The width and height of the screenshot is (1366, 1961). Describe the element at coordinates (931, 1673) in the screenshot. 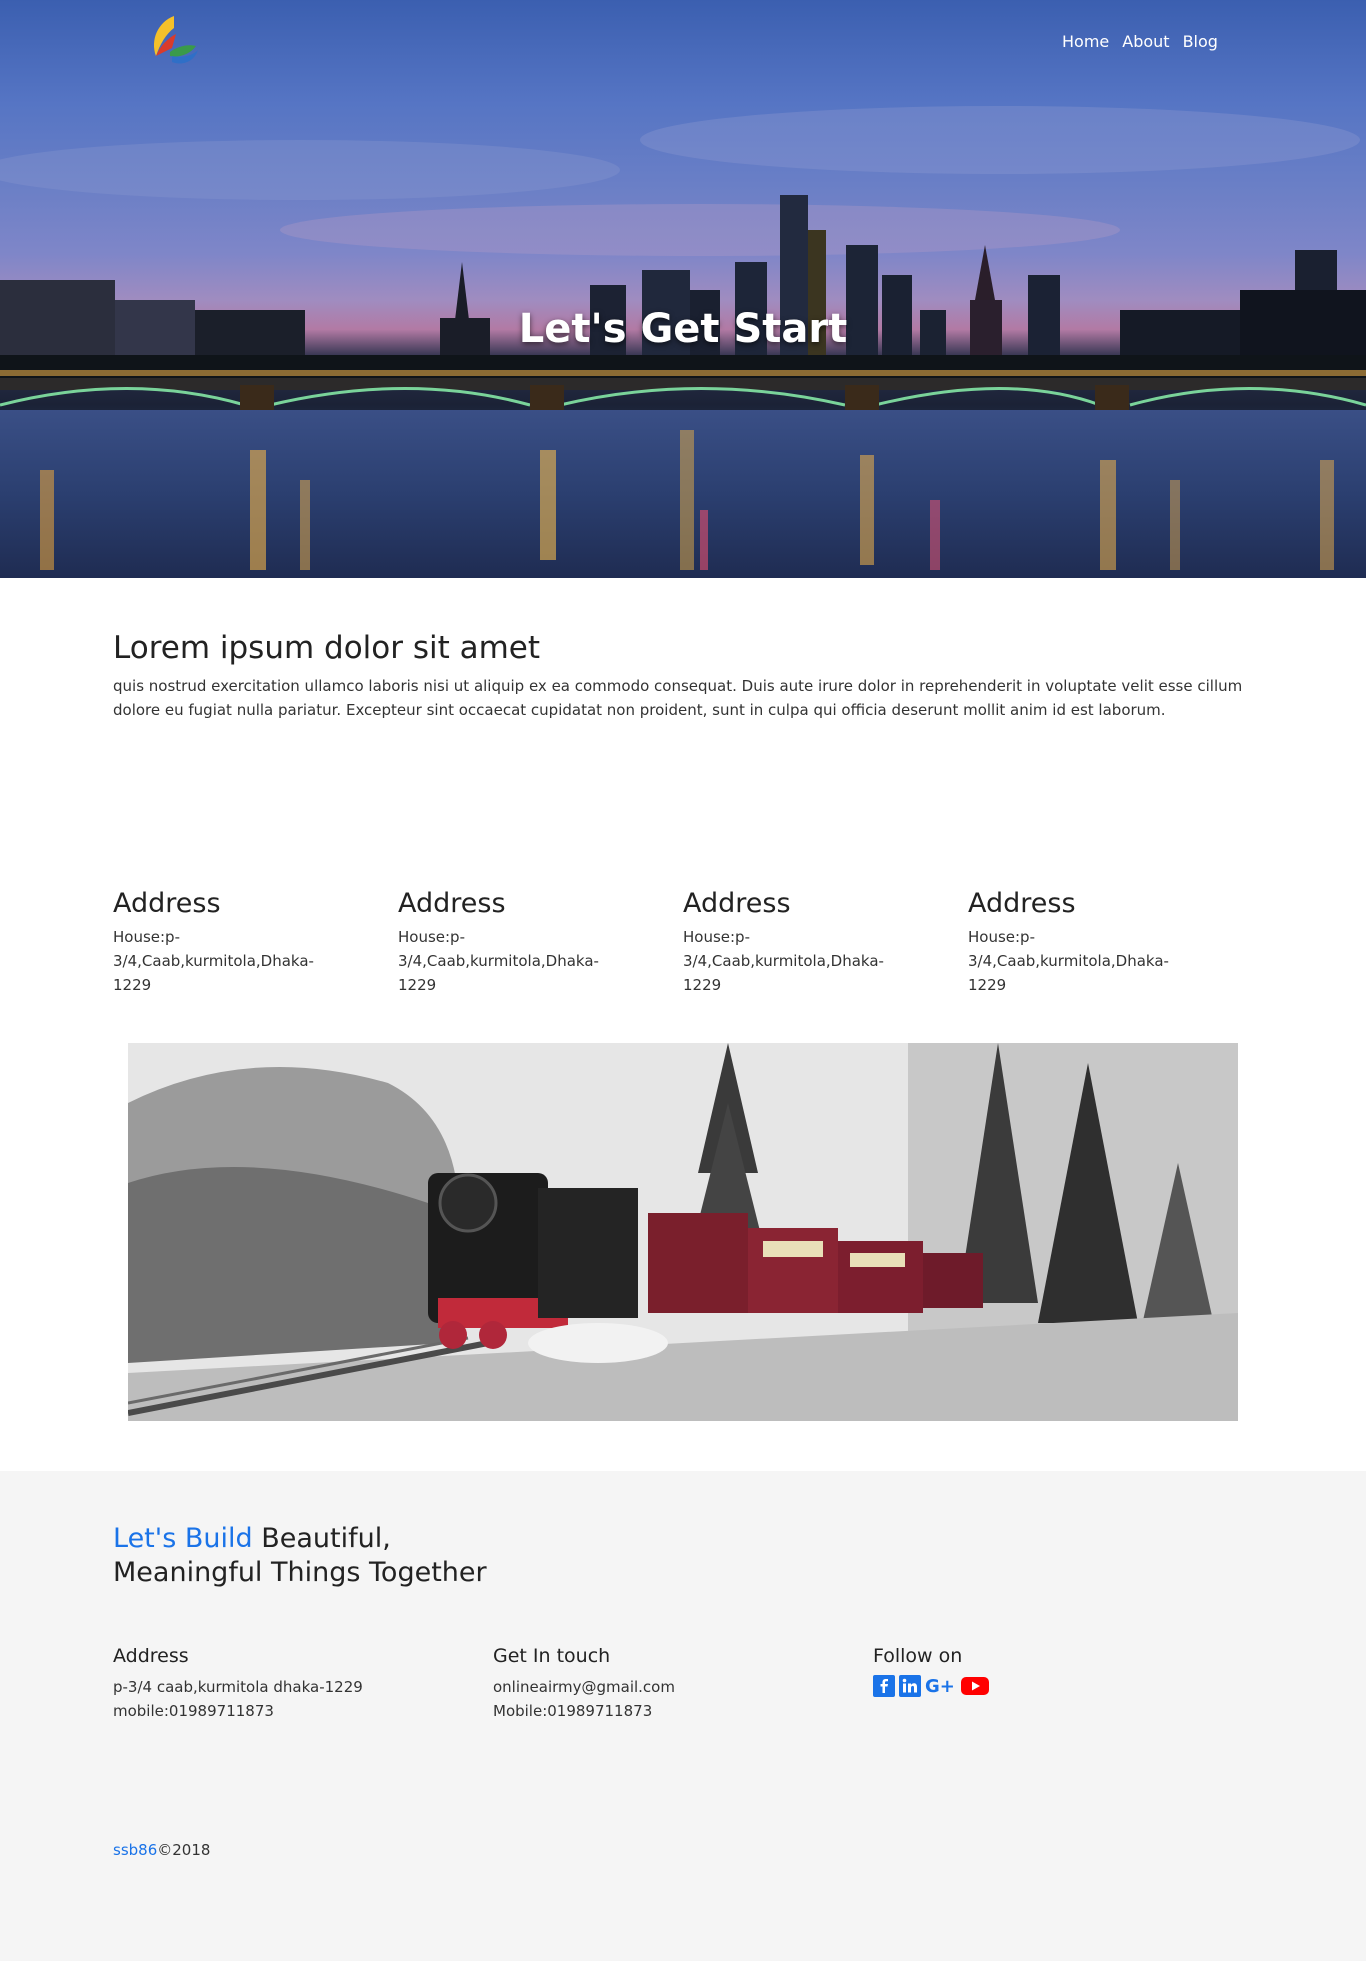

I see `footer-follow-column: Follow on G+` at that location.